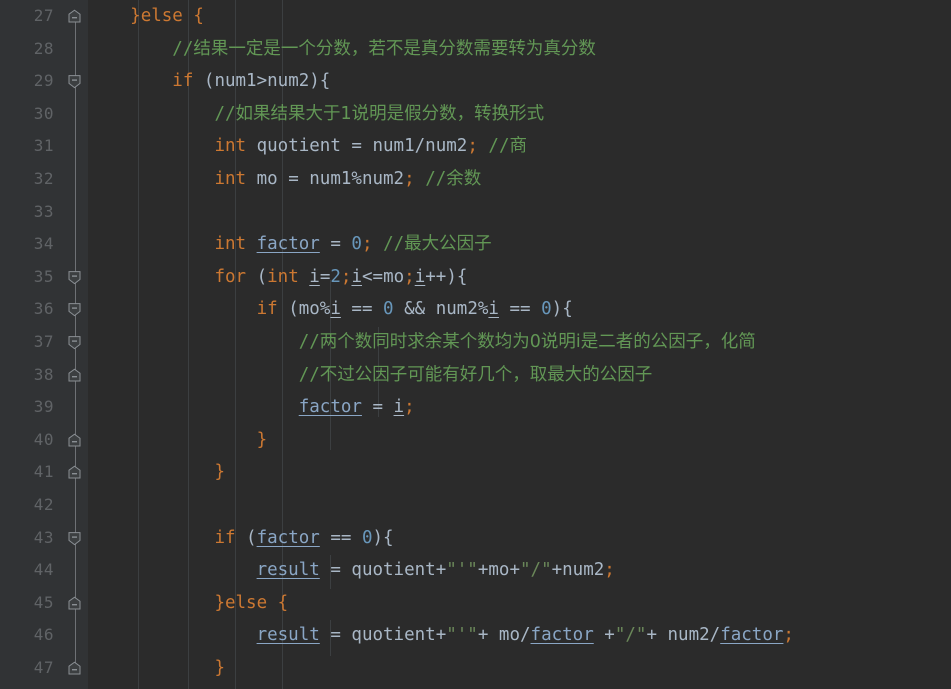 The image size is (951, 689). I want to click on code-line: result = quotient+"'"+mo+"/"+num2;, so click(519, 570).